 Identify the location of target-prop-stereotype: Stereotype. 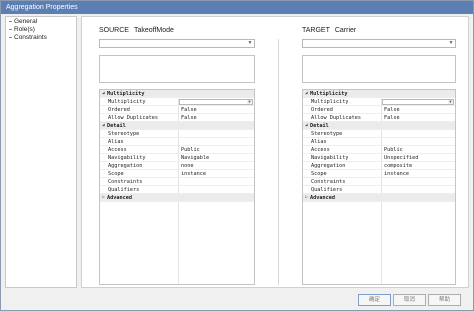
(379, 134).